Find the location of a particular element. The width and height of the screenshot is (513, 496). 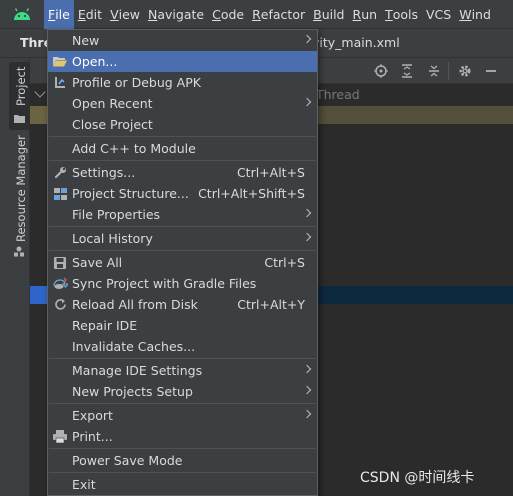

gradle-sync-icon is located at coordinates (60, 283).